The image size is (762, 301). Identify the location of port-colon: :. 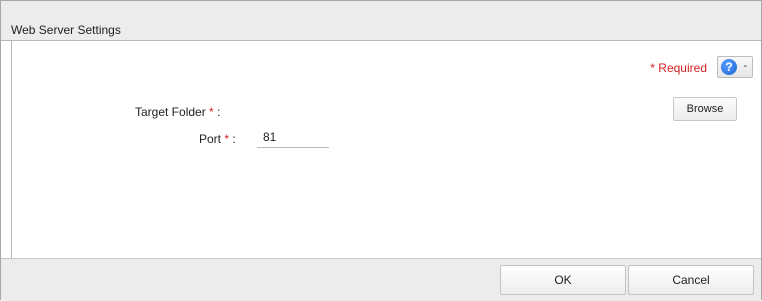
(234, 139).